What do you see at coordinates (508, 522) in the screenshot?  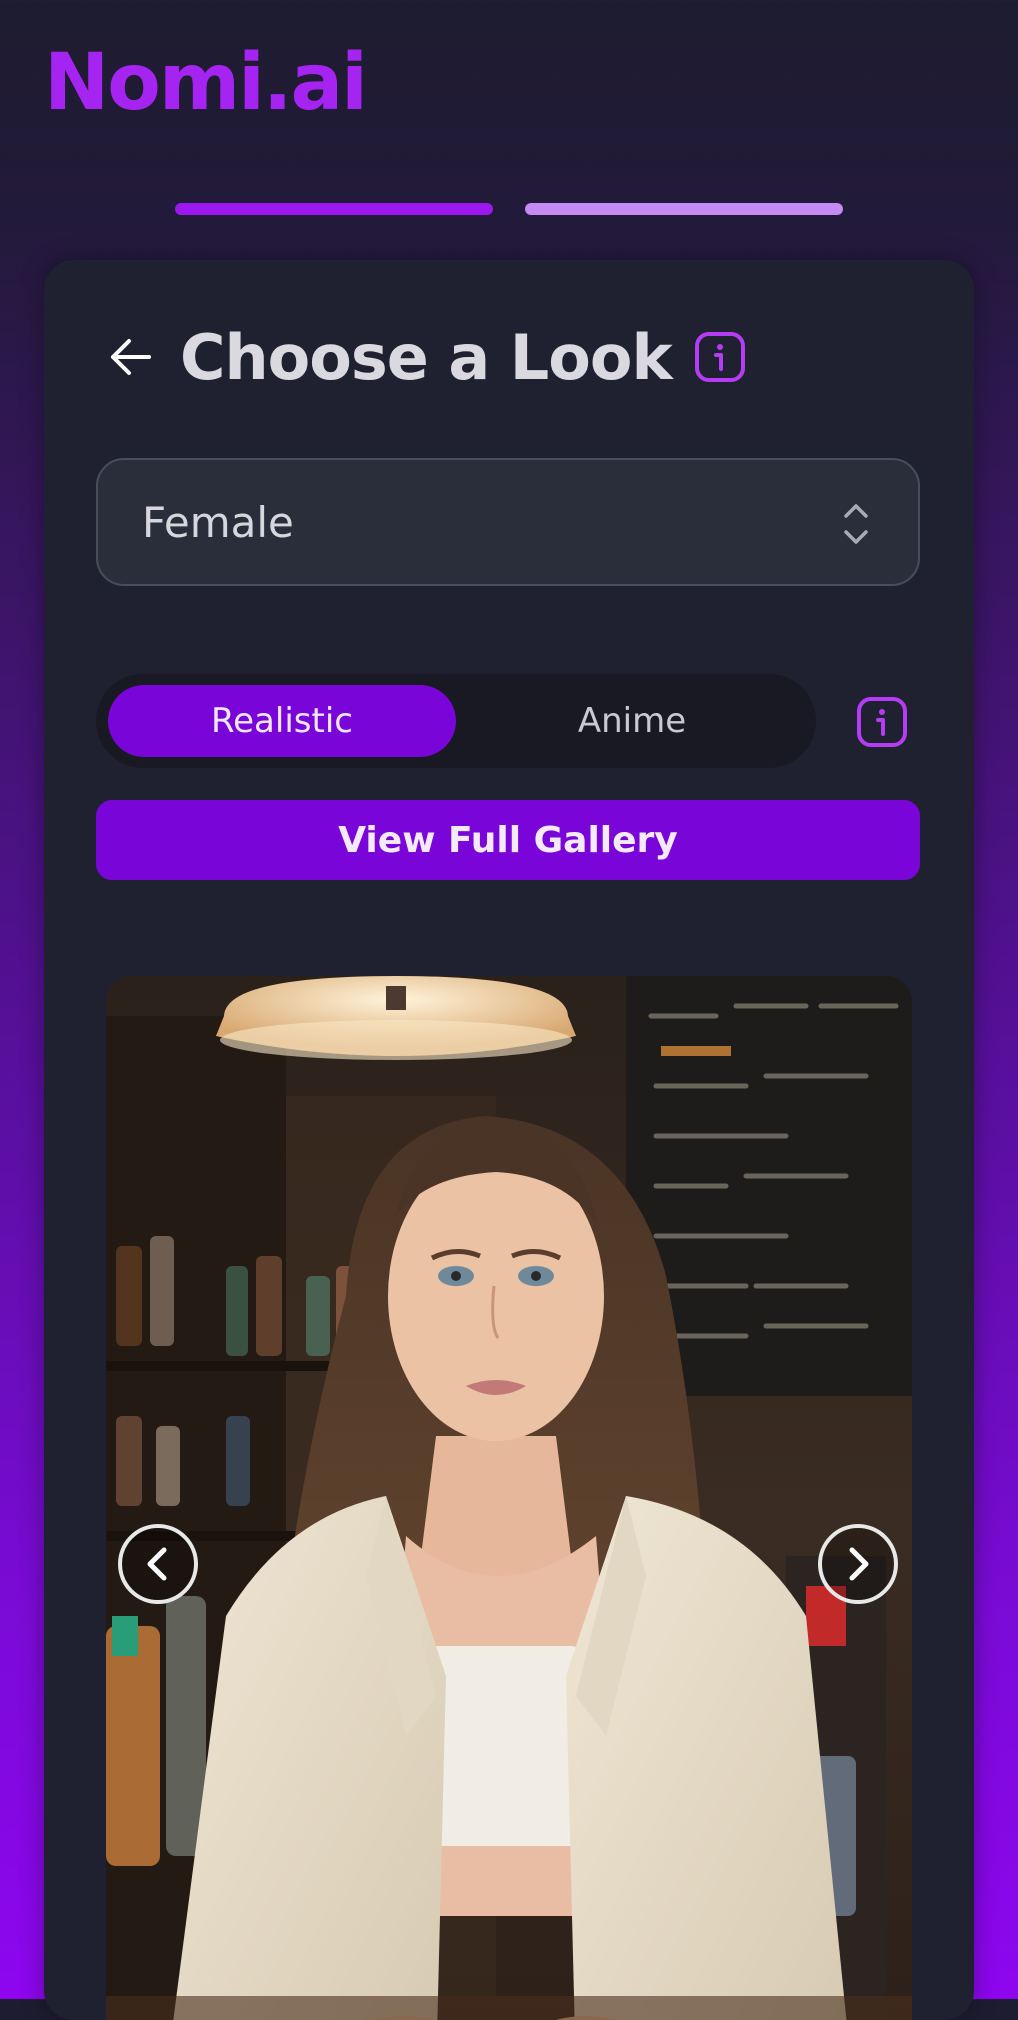 I see `gender-select: Female` at bounding box center [508, 522].